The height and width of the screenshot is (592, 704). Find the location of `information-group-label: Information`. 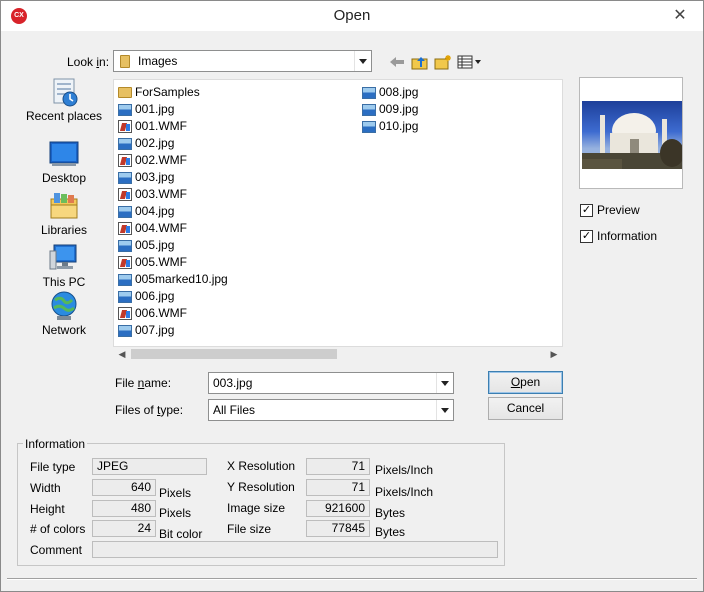

information-group-label: Information is located at coordinates (55, 444).